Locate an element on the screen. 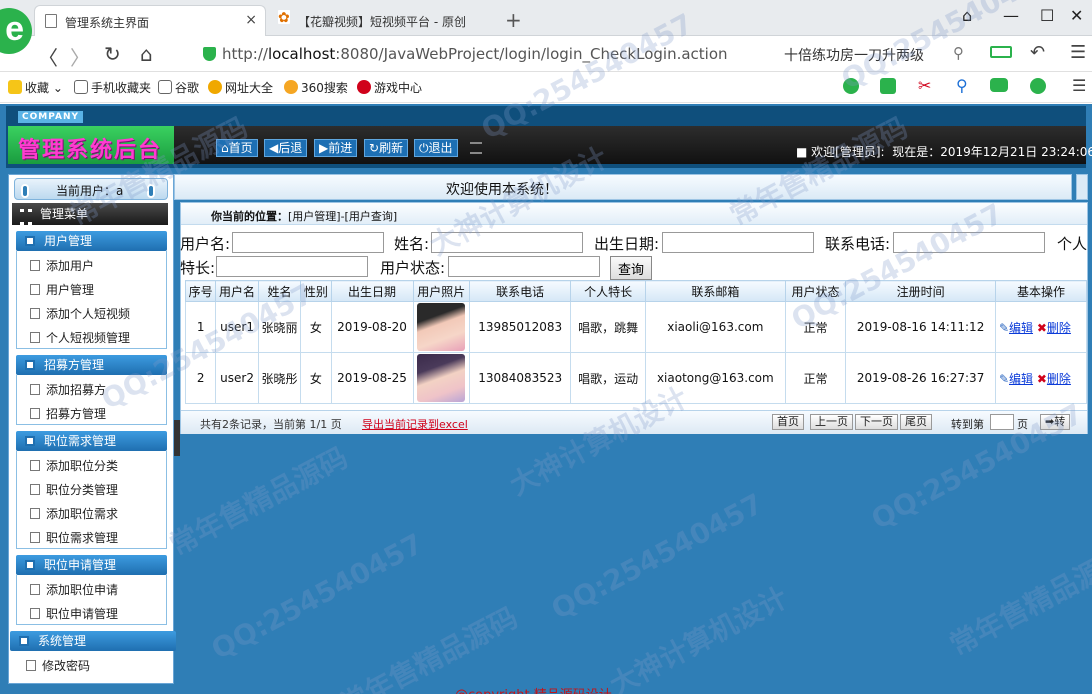 Image resolution: width=1092 pixels, height=694 pixels. cell-username: user2 is located at coordinates (237, 378).